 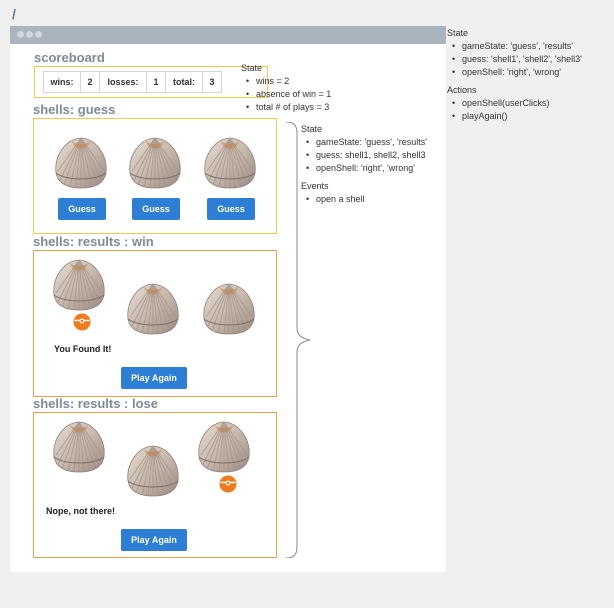 What do you see at coordinates (80, 511) in the screenshot?
I see `lose-message: Nope, not there!` at bounding box center [80, 511].